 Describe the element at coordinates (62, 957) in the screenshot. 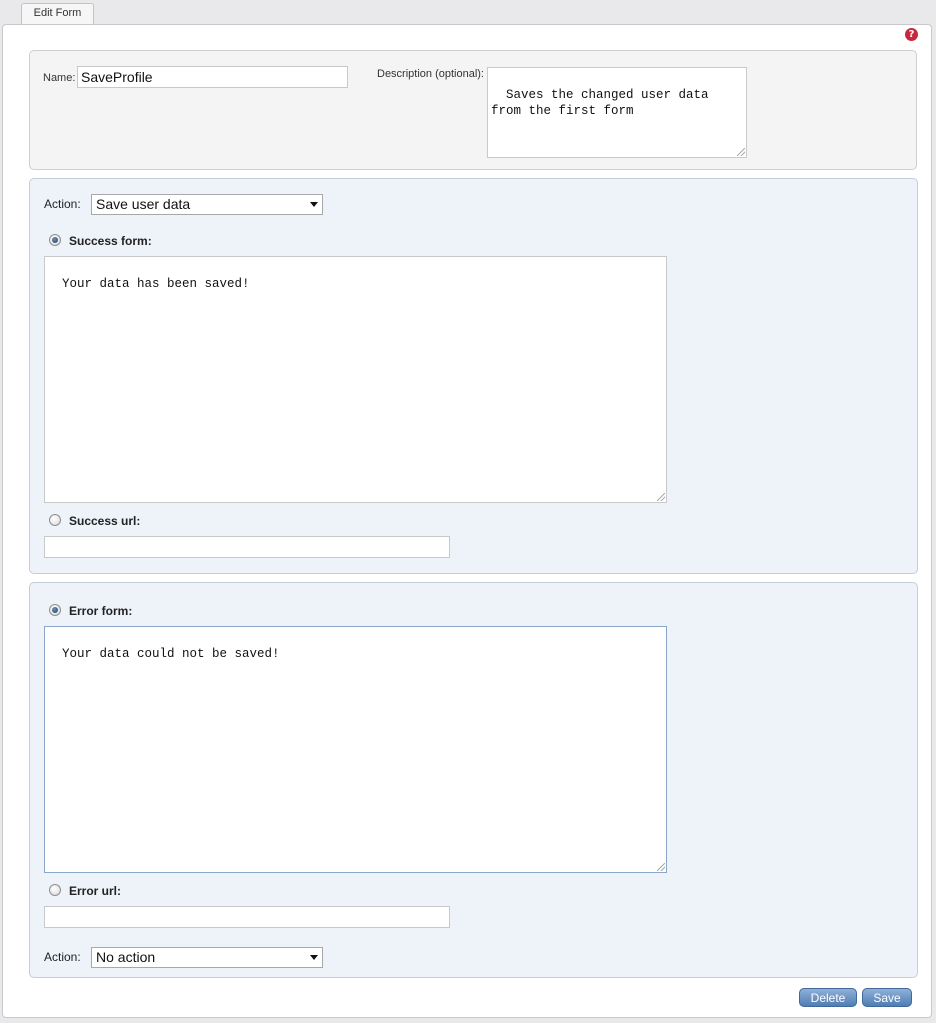

I see `error-action-label: Action:` at that location.